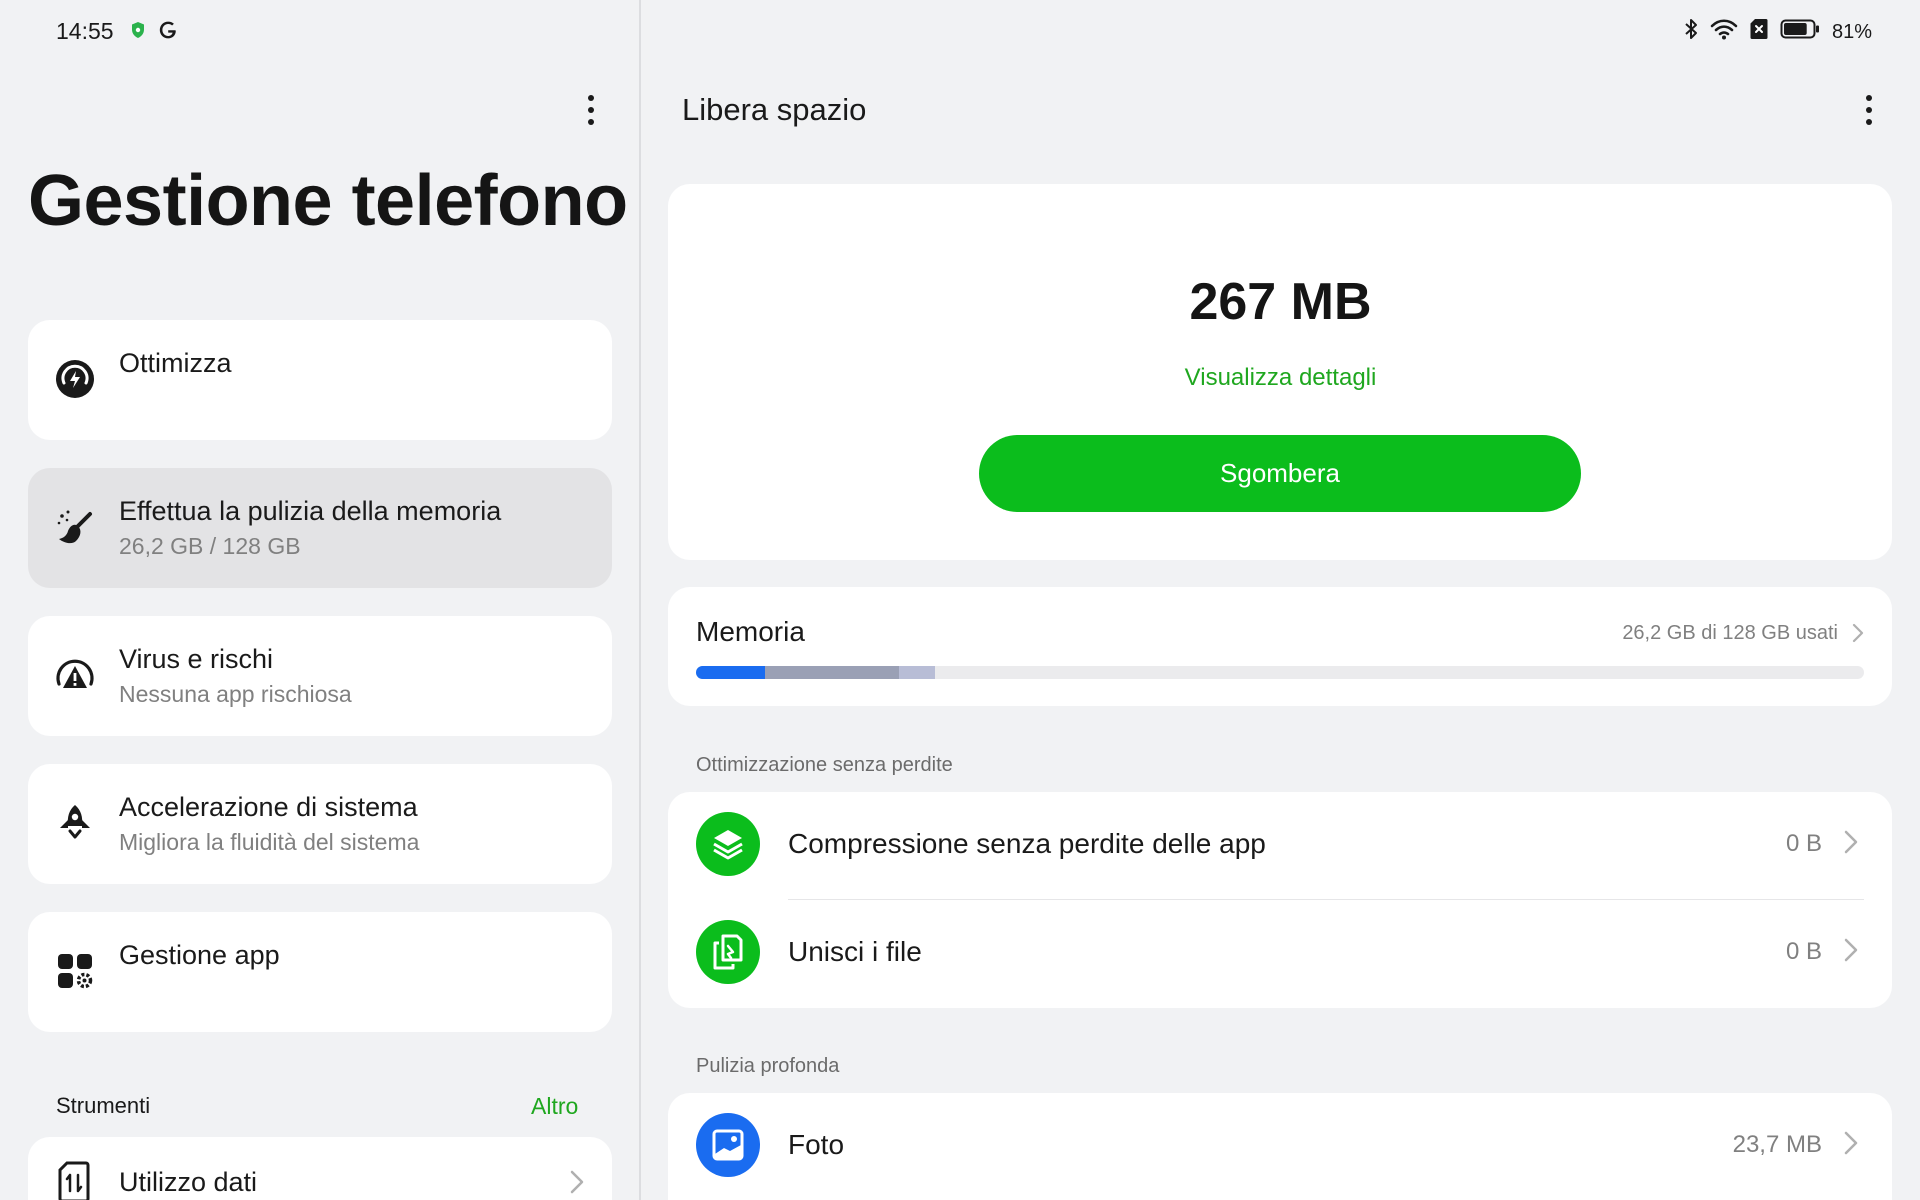  Describe the element at coordinates (320, 972) in the screenshot. I see `app-management-card: Gestione app` at that location.